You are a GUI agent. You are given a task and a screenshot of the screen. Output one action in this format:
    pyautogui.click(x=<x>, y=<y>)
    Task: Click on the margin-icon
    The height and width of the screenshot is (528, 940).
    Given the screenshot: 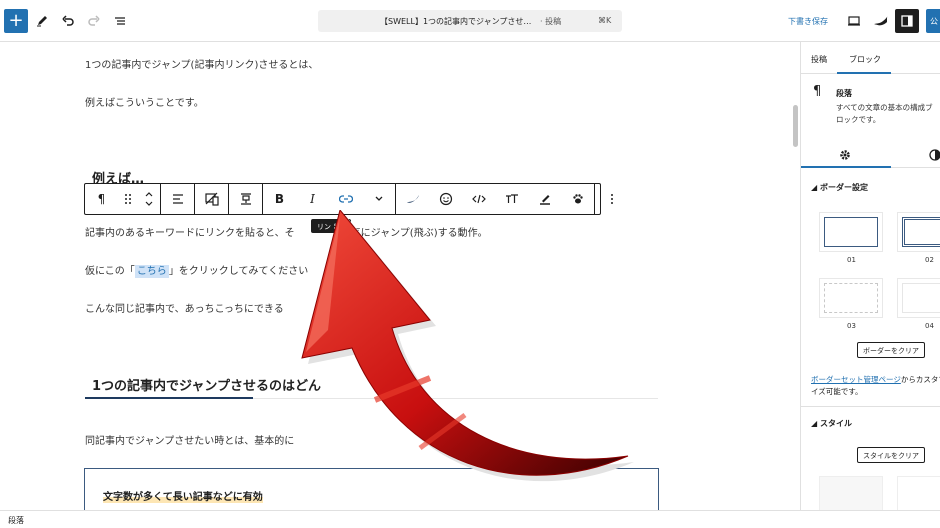 What is the action you would take?
    pyautogui.click(x=245, y=199)
    